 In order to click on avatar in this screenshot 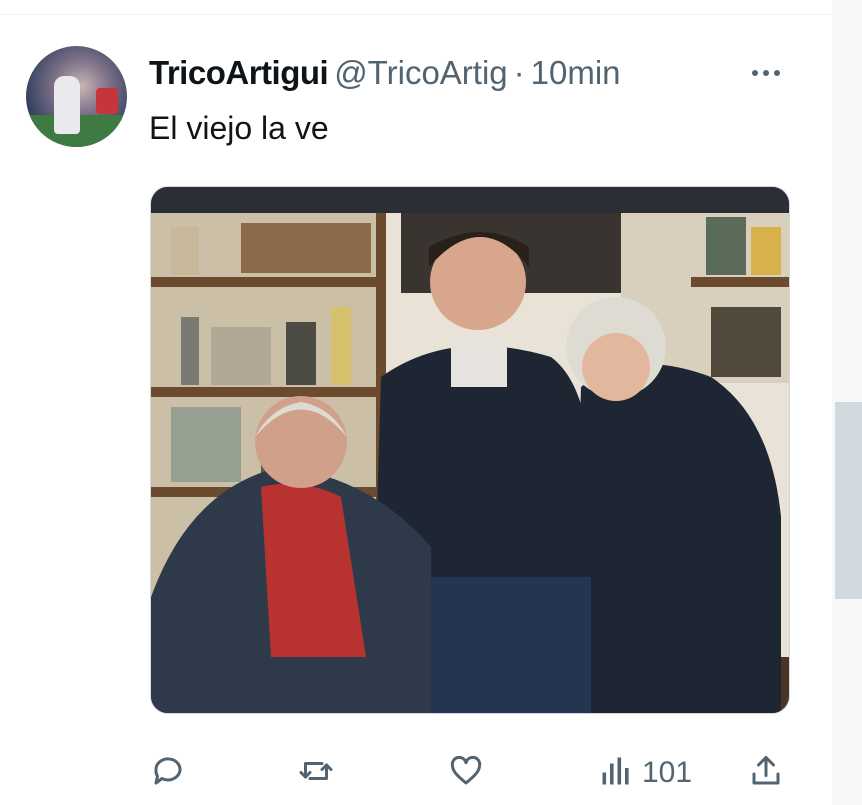, I will do `click(76, 96)`.